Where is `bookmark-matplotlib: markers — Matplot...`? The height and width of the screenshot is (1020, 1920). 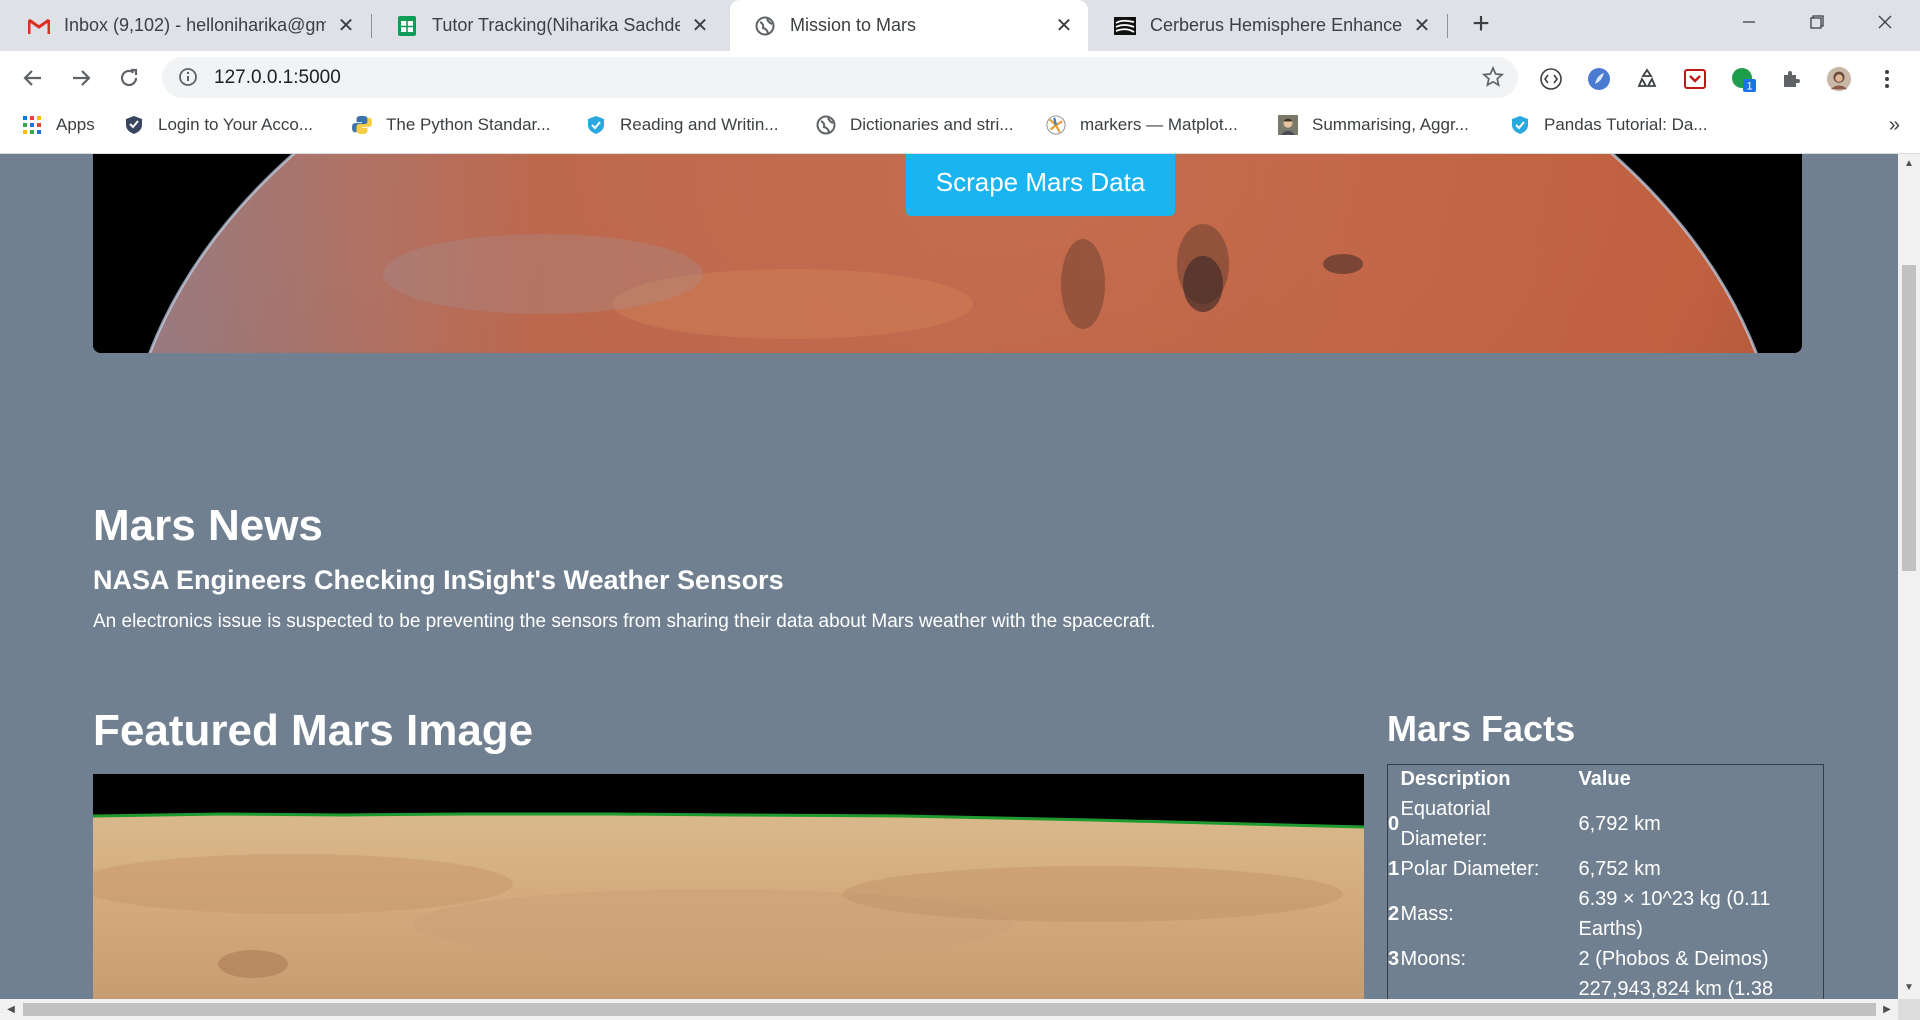
bookmark-matplotlib: markers — Matplot... is located at coordinates (1142, 125).